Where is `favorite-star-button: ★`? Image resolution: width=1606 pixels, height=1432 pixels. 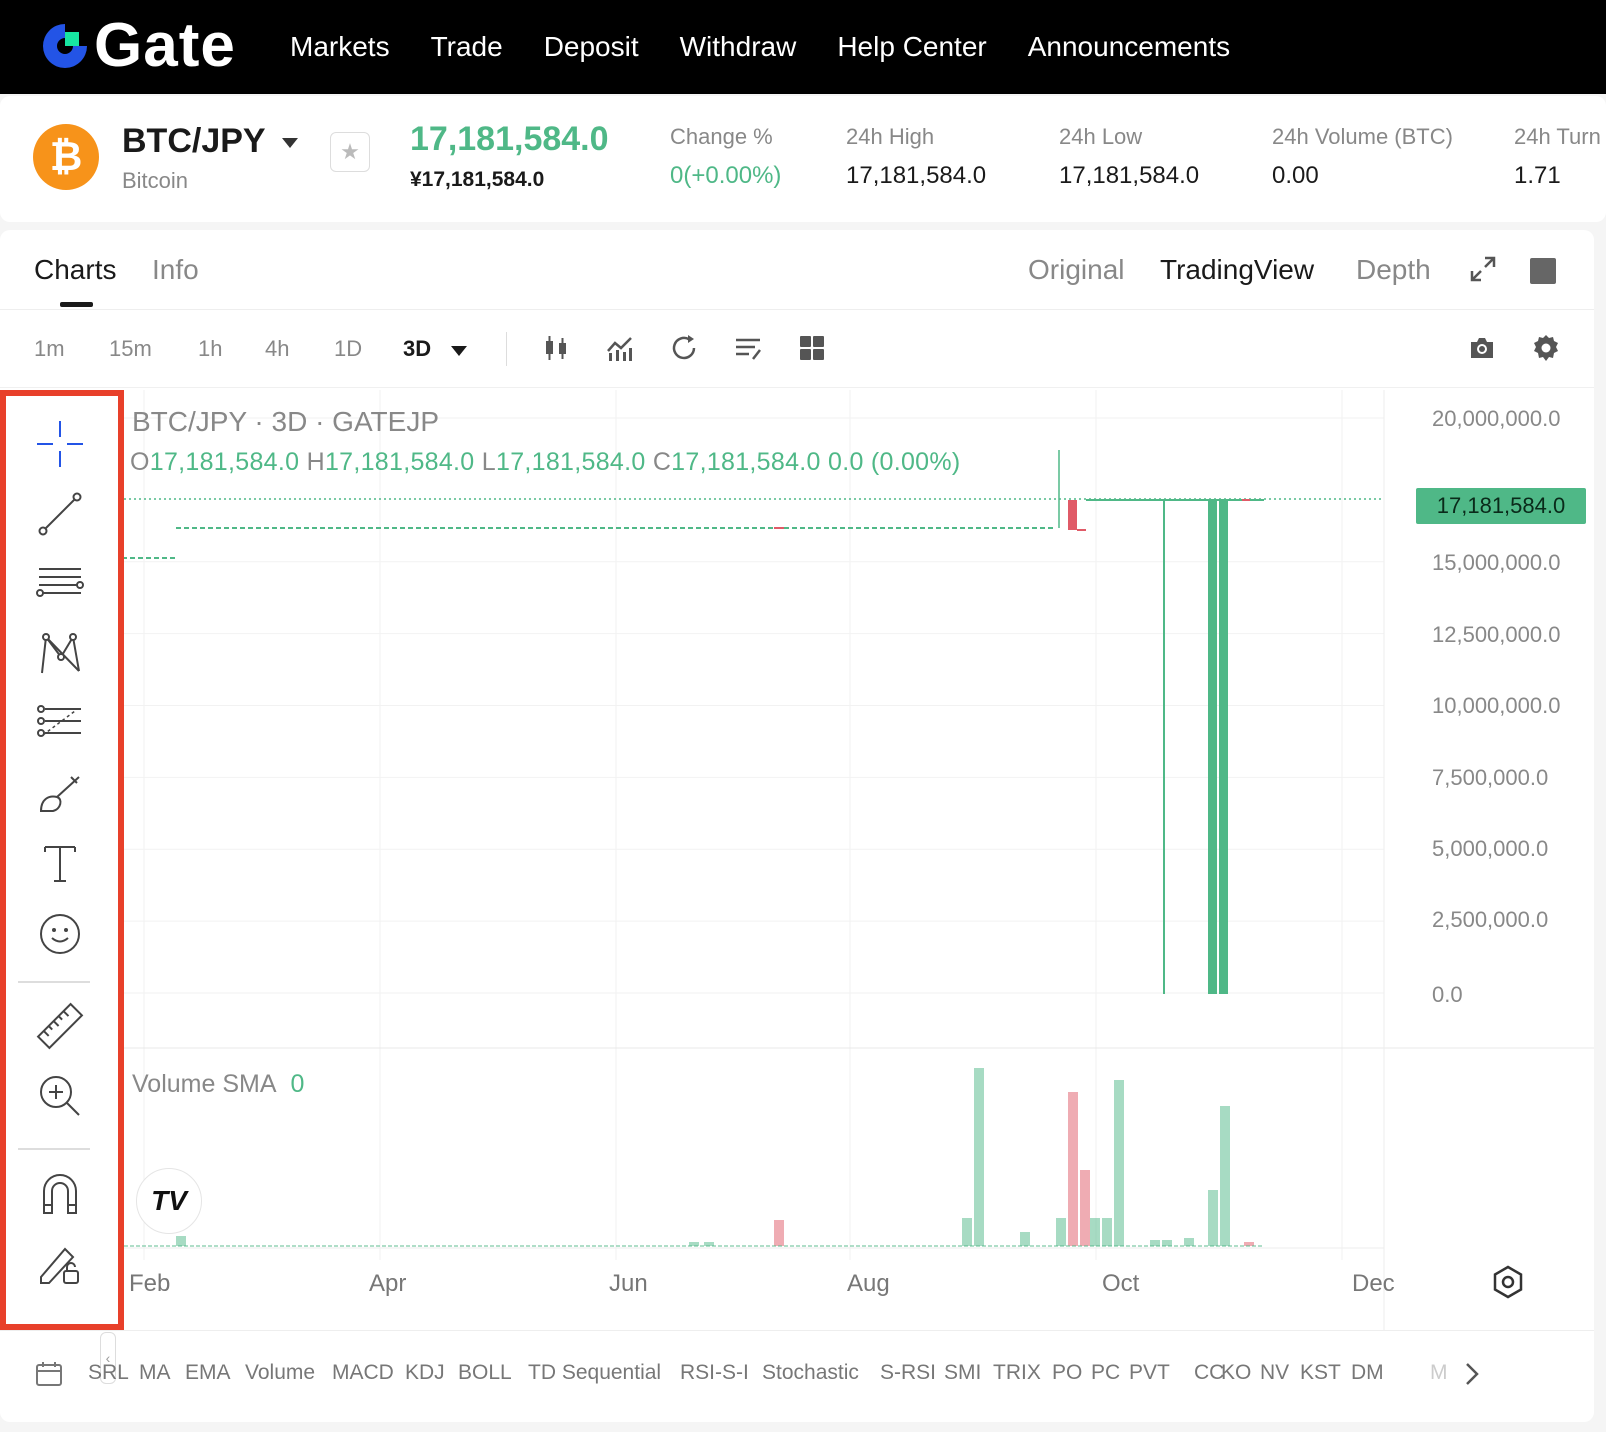
favorite-star-button: ★ is located at coordinates (350, 152).